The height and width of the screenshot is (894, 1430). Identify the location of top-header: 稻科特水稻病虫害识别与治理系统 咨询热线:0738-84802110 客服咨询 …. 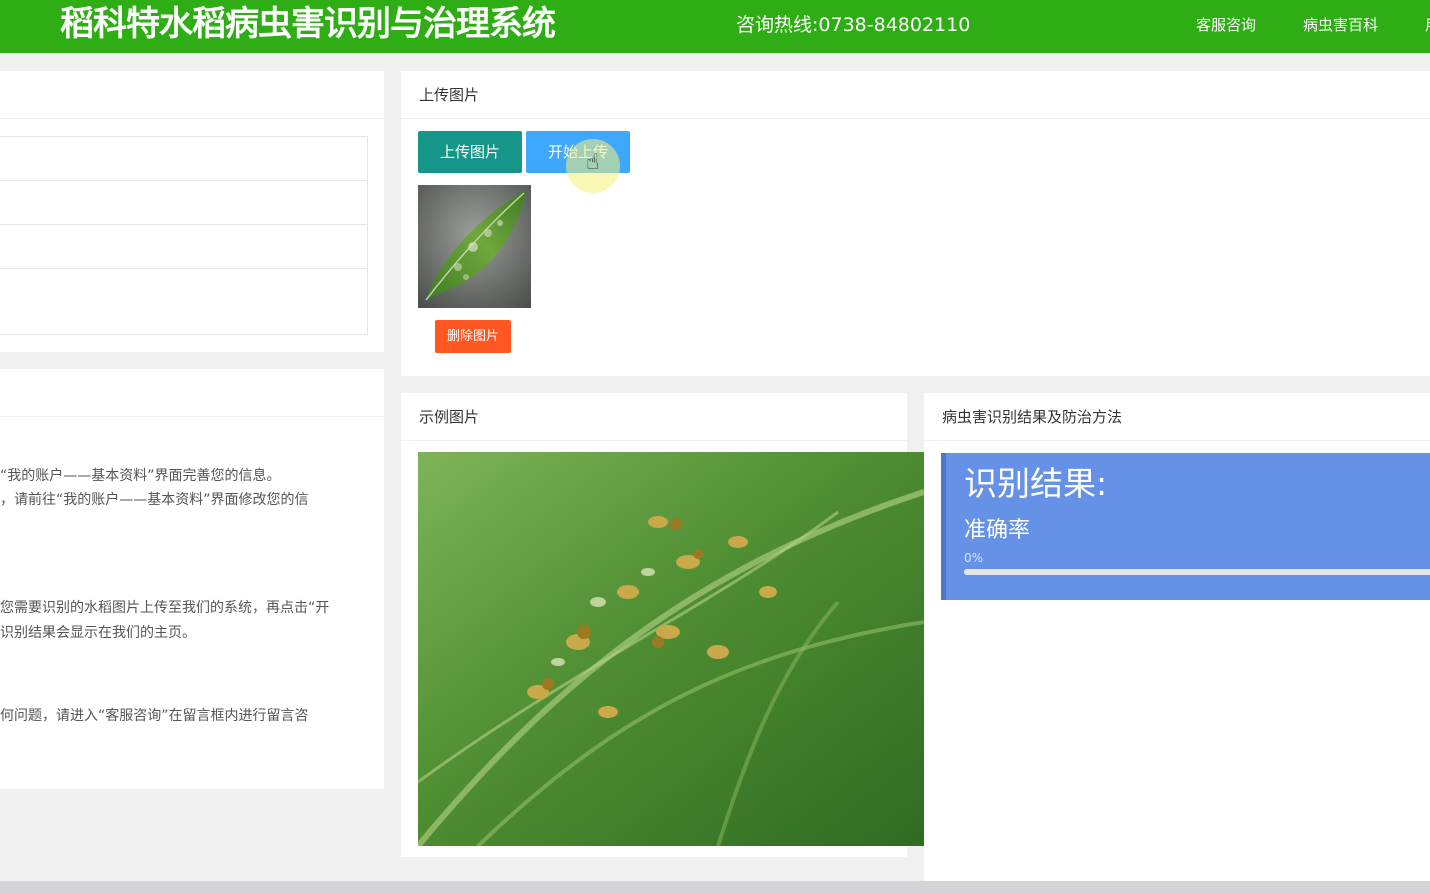
(715, 26).